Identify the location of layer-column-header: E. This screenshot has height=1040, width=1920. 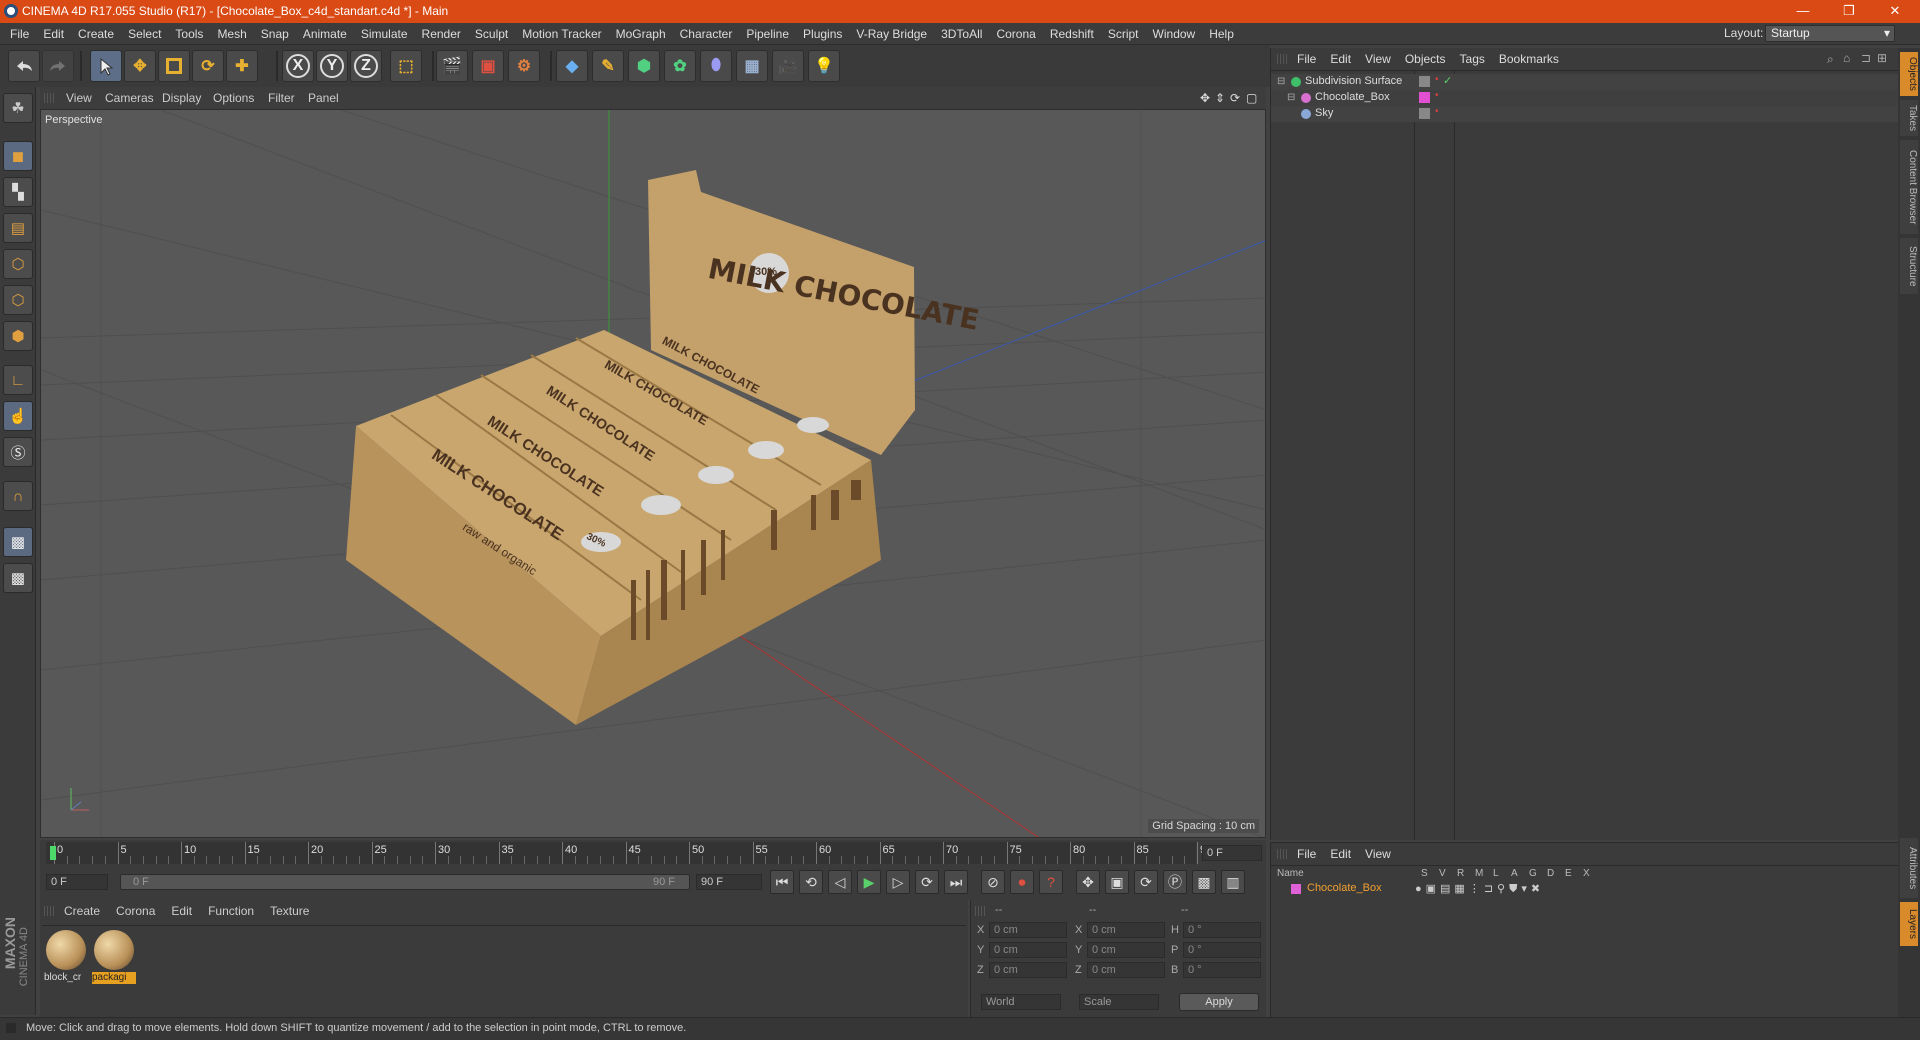
(1568, 873).